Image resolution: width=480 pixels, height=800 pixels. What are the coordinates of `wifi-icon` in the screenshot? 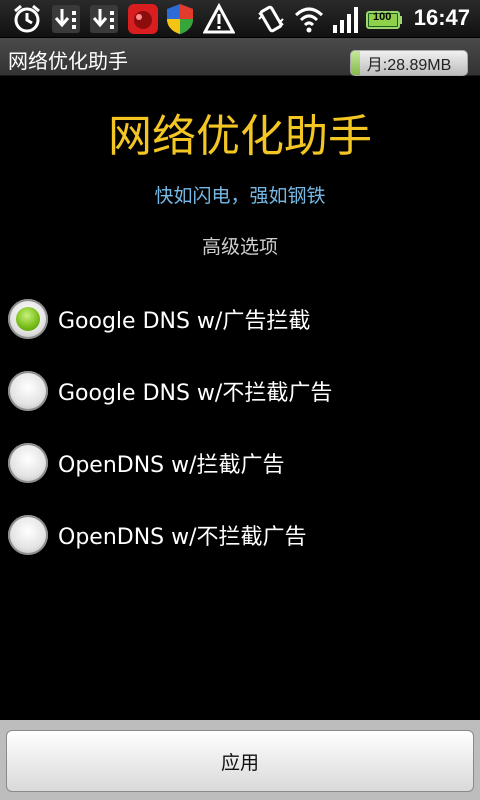 It's located at (309, 20).